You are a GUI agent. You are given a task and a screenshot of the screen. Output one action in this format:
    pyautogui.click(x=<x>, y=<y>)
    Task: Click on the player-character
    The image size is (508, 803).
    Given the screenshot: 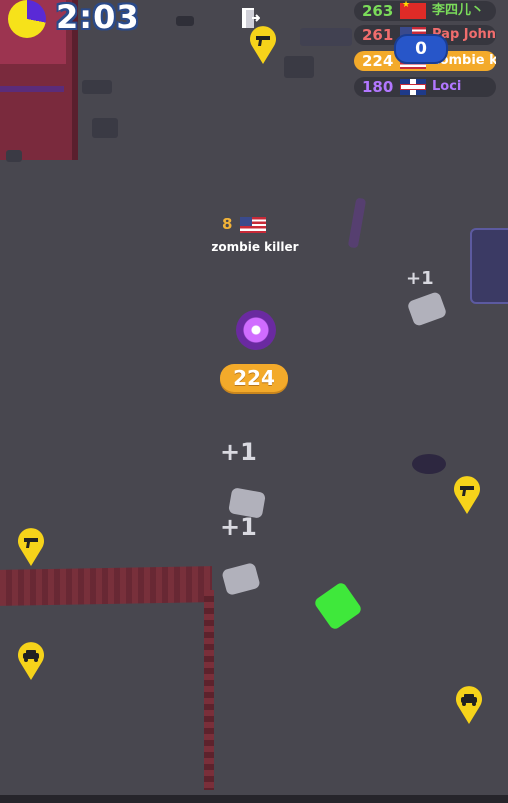 What is the action you would take?
    pyautogui.click(x=256, y=330)
    